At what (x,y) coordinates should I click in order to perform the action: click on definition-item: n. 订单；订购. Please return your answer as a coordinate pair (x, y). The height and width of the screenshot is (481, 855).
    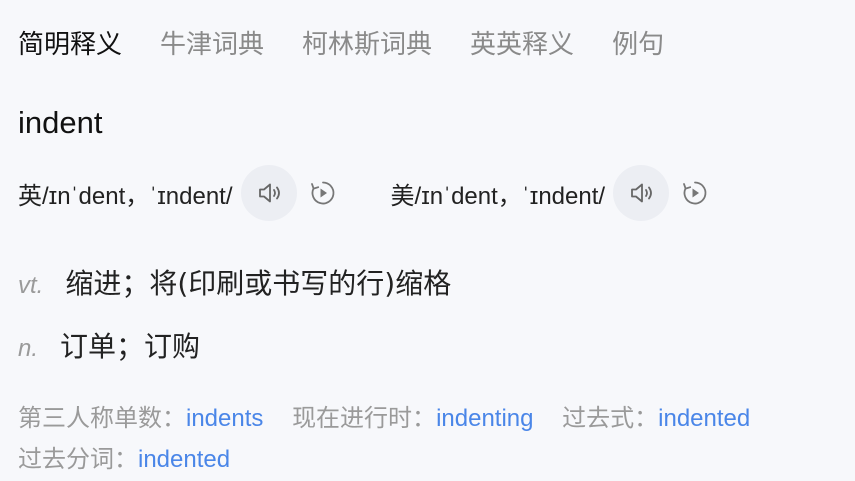
    Looking at the image, I should click on (109, 345).